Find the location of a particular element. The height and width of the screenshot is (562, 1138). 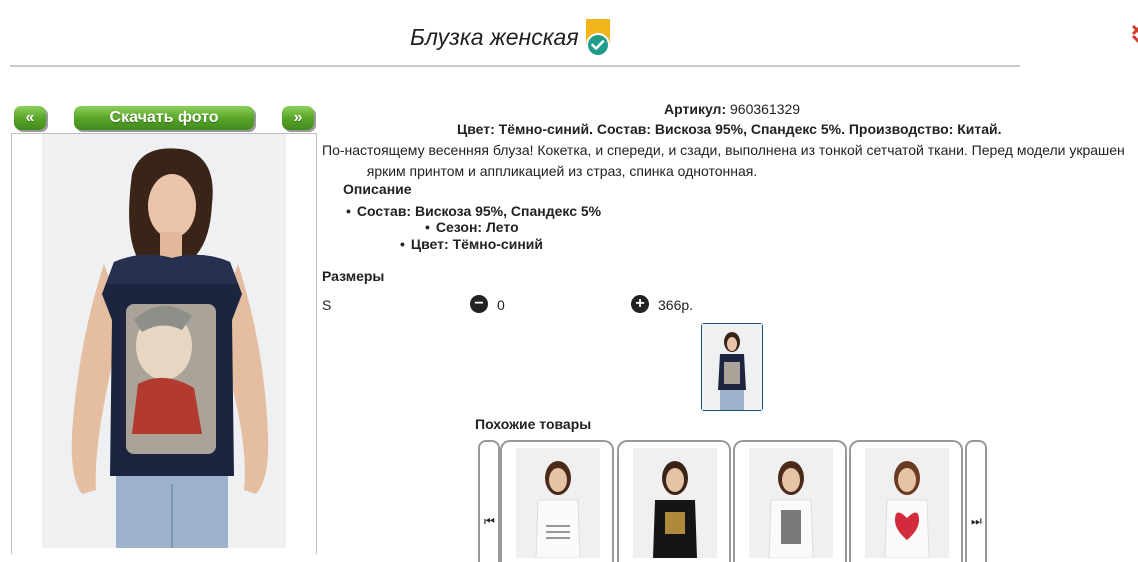

photo-thumbnail is located at coordinates (732, 367).